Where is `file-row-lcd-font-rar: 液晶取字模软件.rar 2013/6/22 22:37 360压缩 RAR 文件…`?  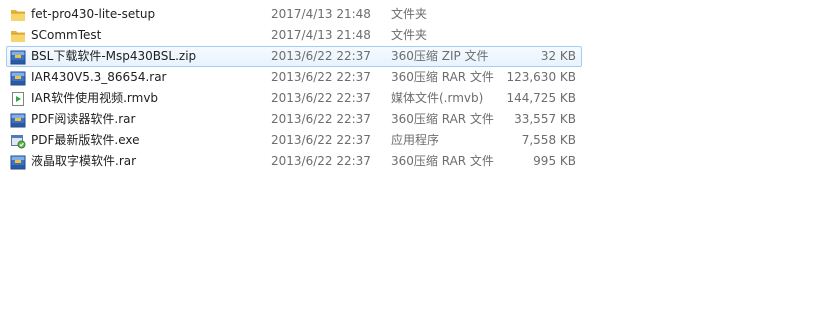
file-row-lcd-font-rar: 液晶取字模软件.rar 2013/6/22 22:37 360压缩 RAR 文件… is located at coordinates (409, 161).